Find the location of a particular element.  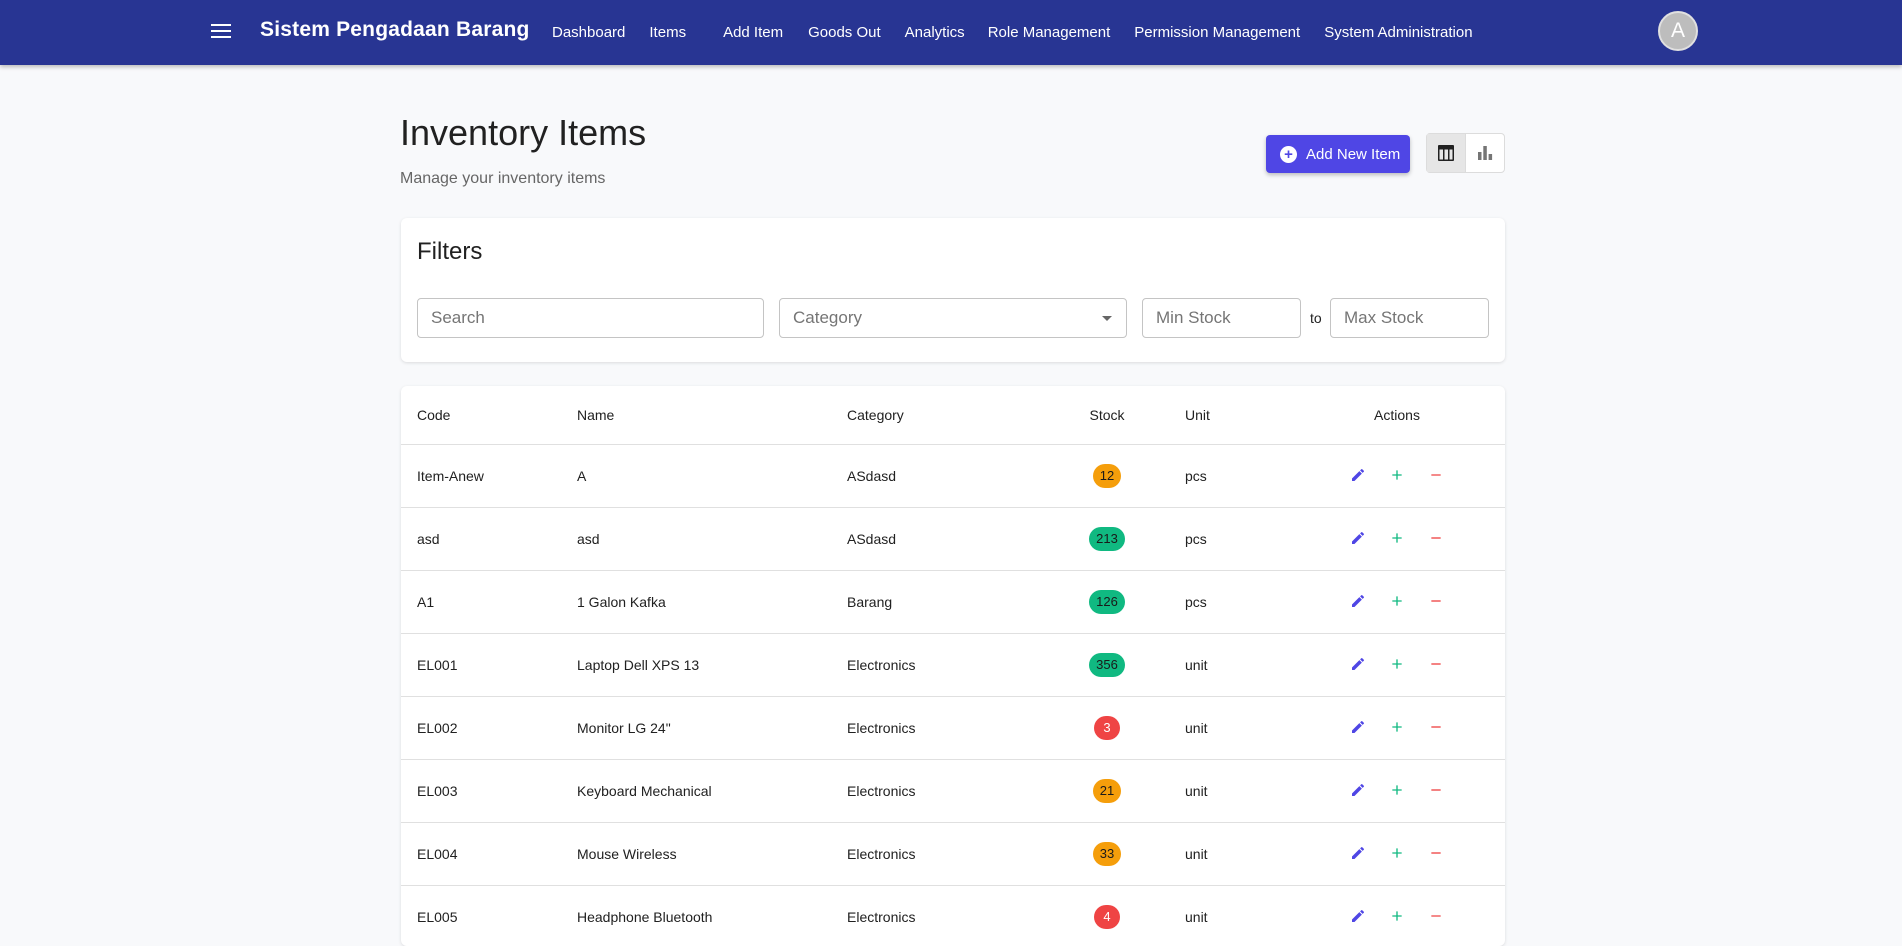

column-header-stock: Stock is located at coordinates (1107, 415).